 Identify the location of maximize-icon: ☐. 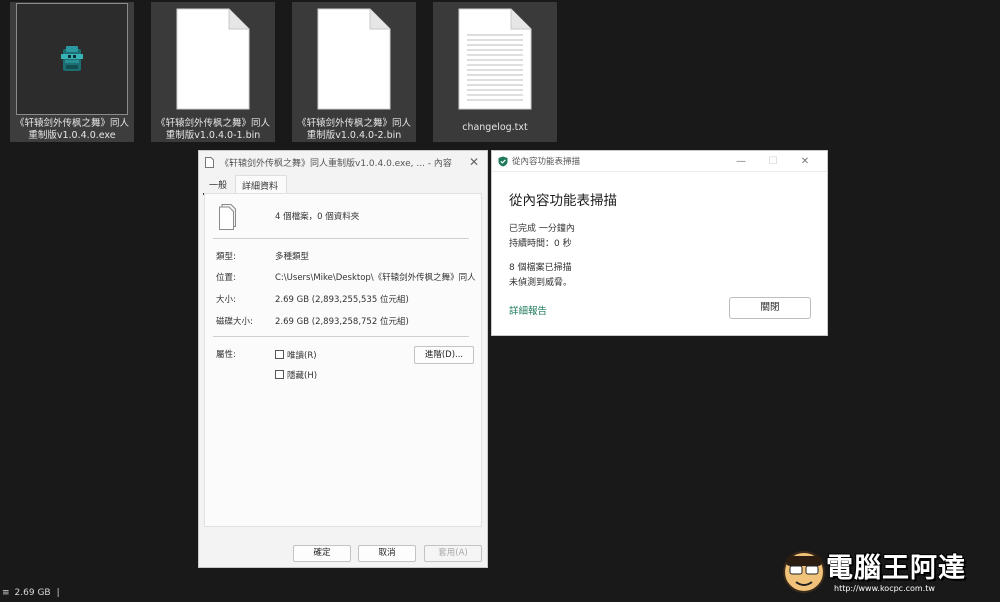
(773, 161).